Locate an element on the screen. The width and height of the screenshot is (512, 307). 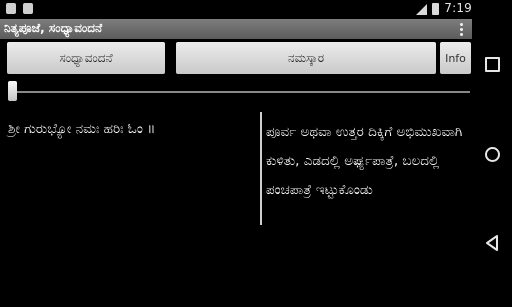
info-button: Info is located at coordinates (455, 58).